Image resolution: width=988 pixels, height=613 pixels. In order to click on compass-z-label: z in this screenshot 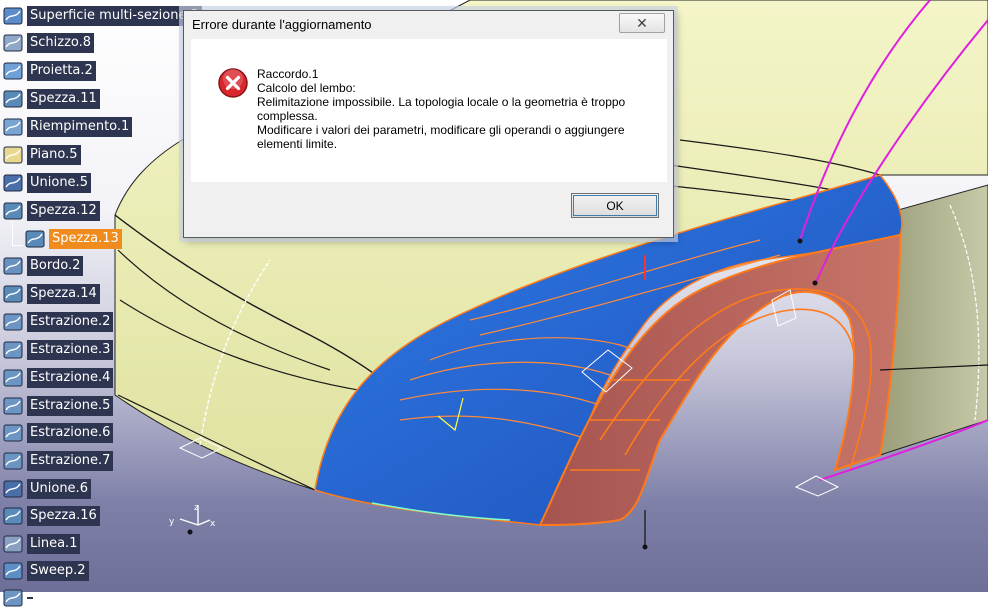, I will do `click(196, 508)`.